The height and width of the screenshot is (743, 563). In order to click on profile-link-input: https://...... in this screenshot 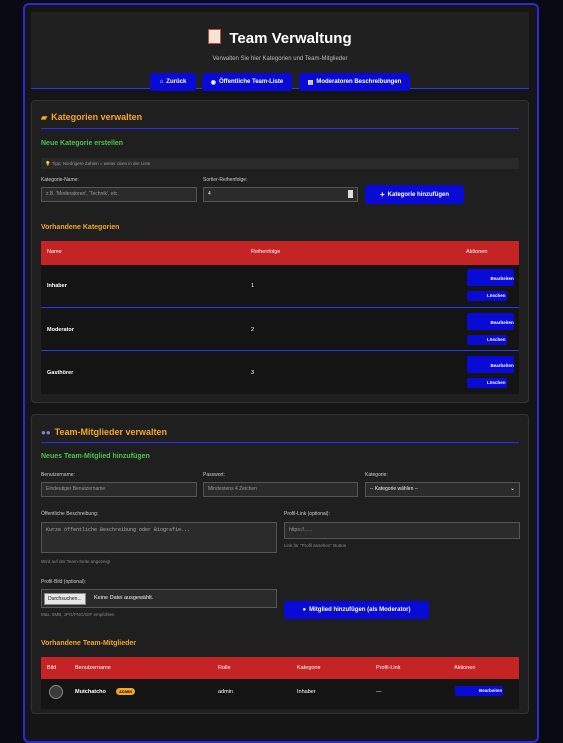, I will do `click(402, 530)`.